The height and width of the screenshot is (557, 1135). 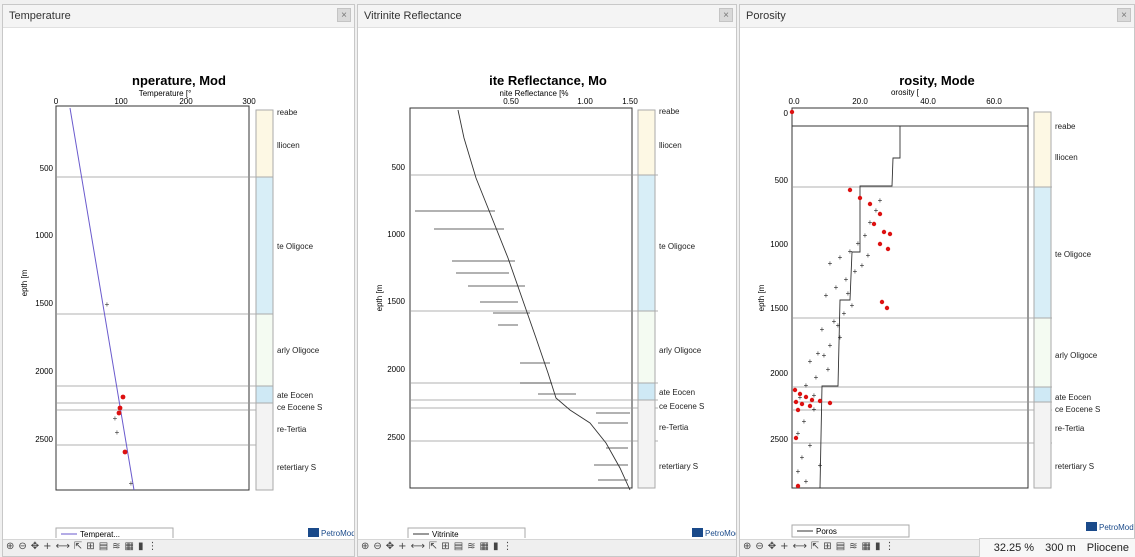 What do you see at coordinates (905, 92) in the screenshot?
I see `x-axis-label: orosity [` at bounding box center [905, 92].